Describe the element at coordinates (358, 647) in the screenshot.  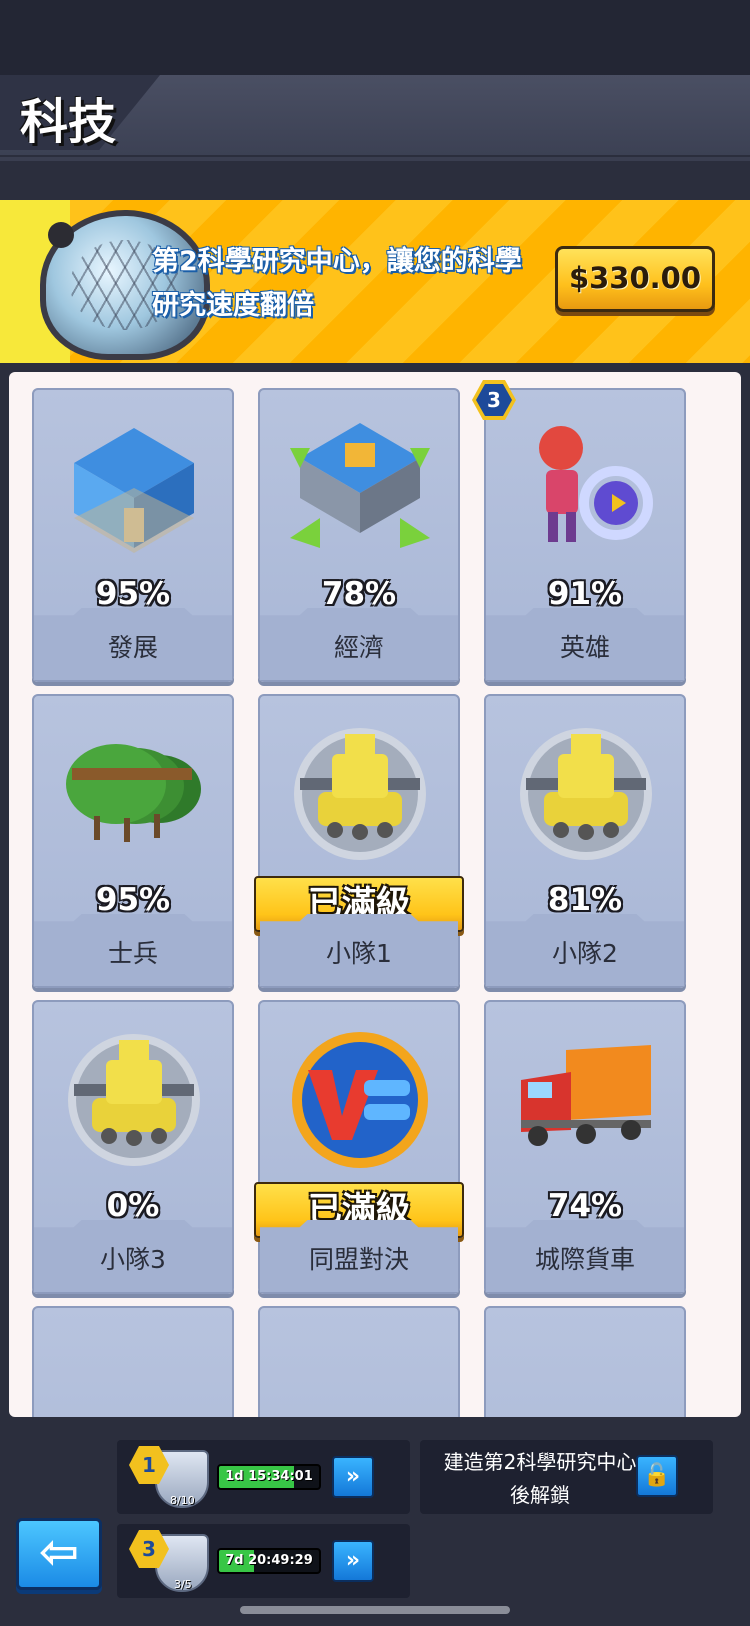
I see `card-label: 經濟` at that location.